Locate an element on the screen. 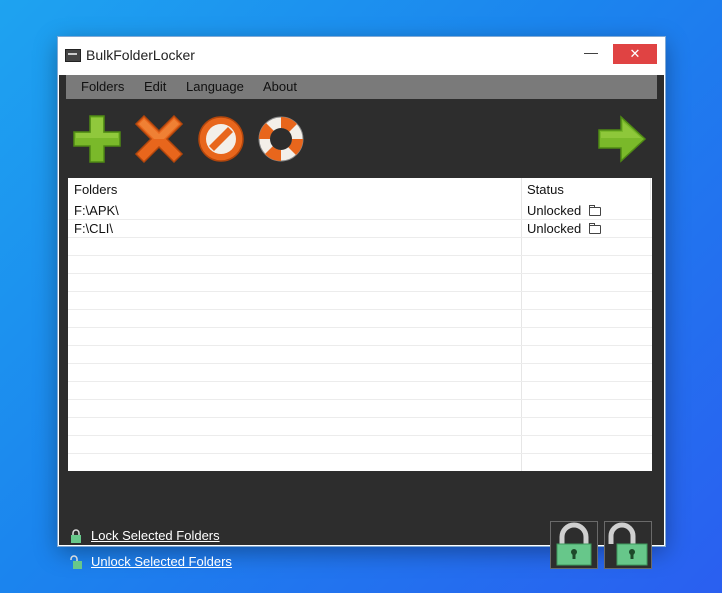 This screenshot has height=593, width=722. next-arrow-icon is located at coordinates (622, 139).